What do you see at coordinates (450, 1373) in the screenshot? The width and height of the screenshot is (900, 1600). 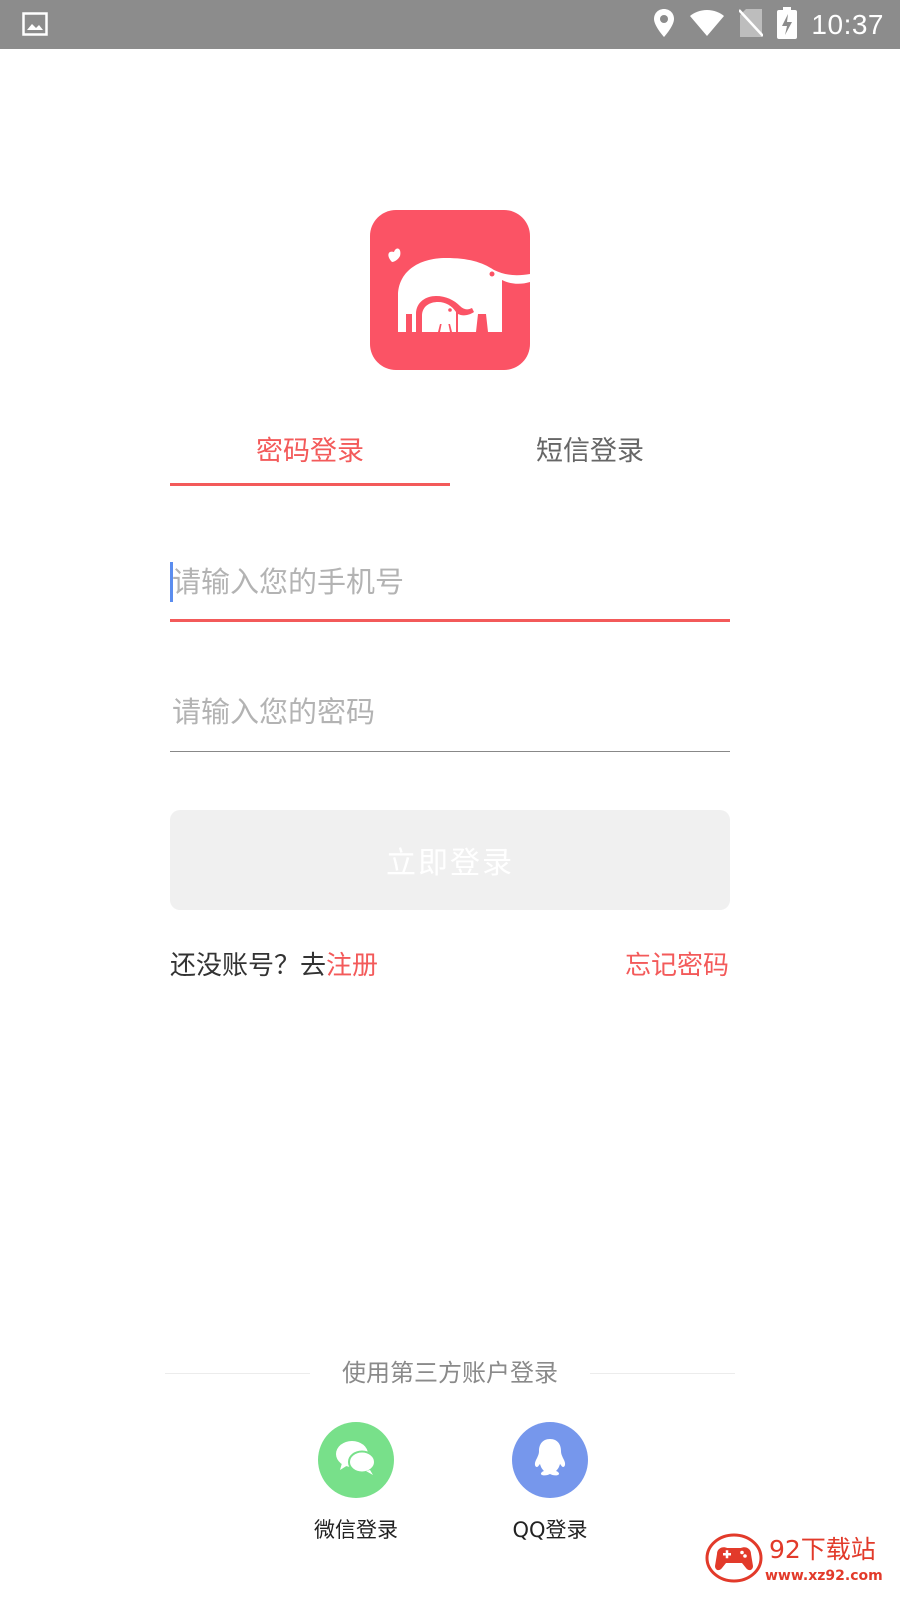 I see `third-party-title: 使用第三方账户登录` at bounding box center [450, 1373].